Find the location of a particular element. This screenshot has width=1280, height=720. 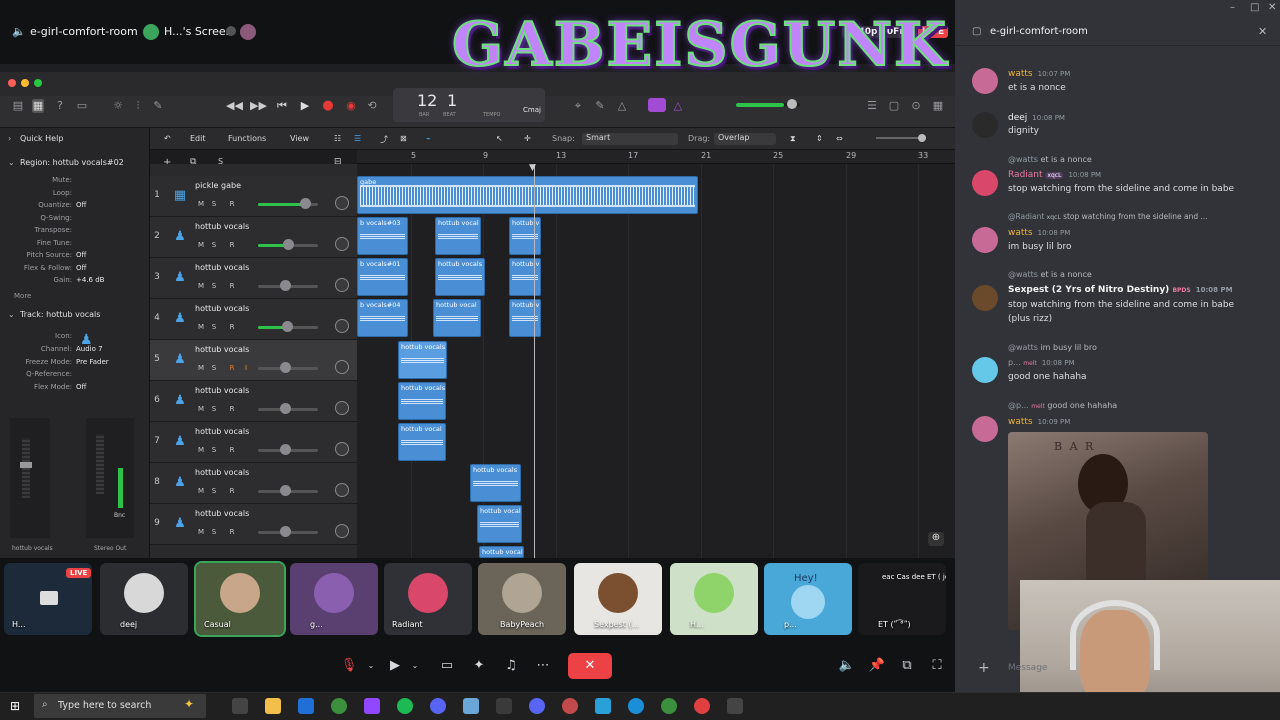

spotify-icon is located at coordinates (405, 706).